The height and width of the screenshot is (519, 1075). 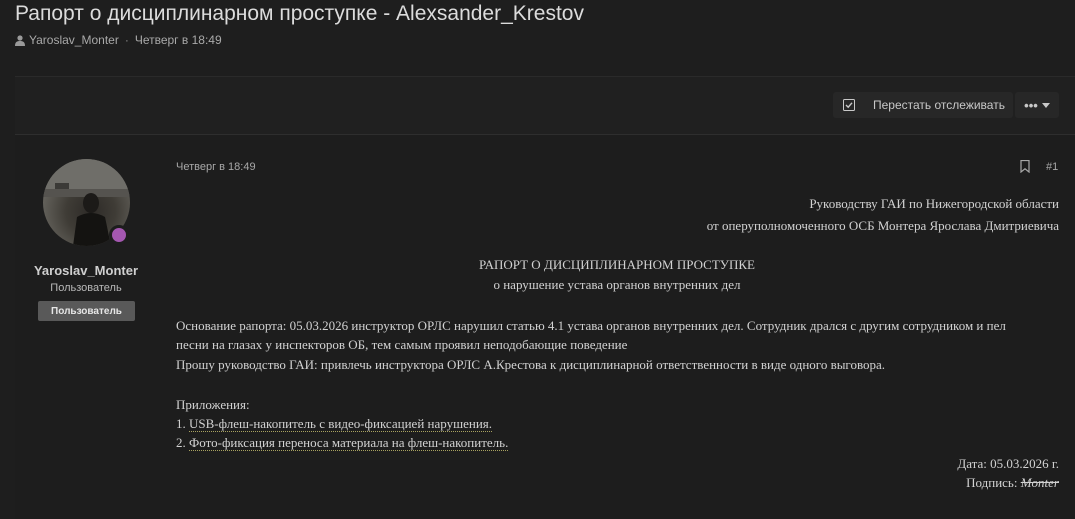 What do you see at coordinates (216, 167) in the screenshot?
I see `post-date: Четверг в 18:49` at bounding box center [216, 167].